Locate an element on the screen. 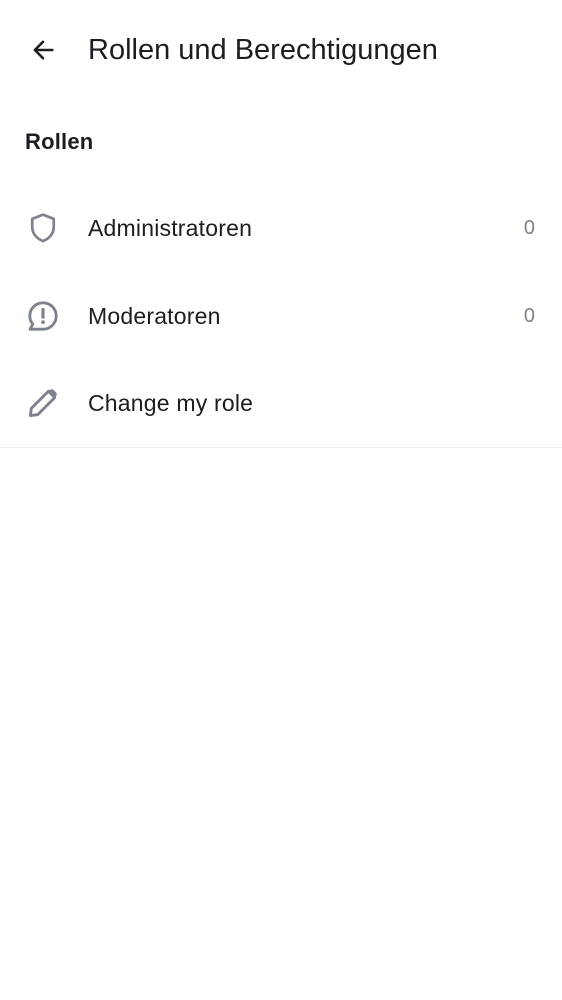 The image size is (562, 1000). role-row-administrators: Administratoren 0 is located at coordinates (281, 228).